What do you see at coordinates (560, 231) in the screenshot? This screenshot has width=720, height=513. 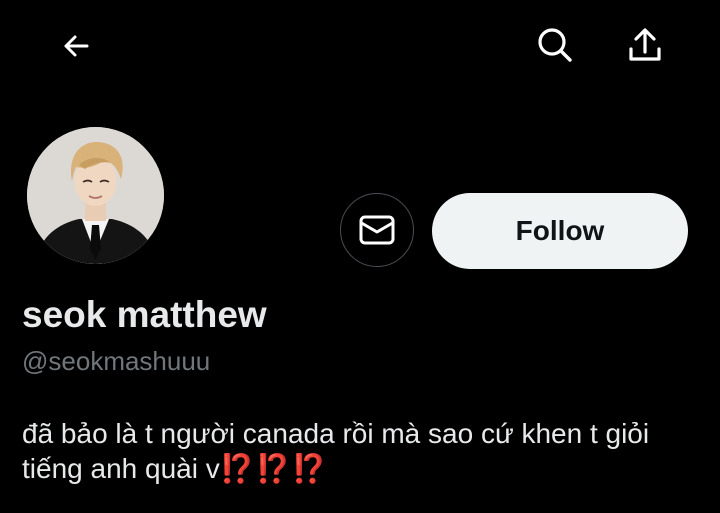 I see `follow-button: Follow` at bounding box center [560, 231].